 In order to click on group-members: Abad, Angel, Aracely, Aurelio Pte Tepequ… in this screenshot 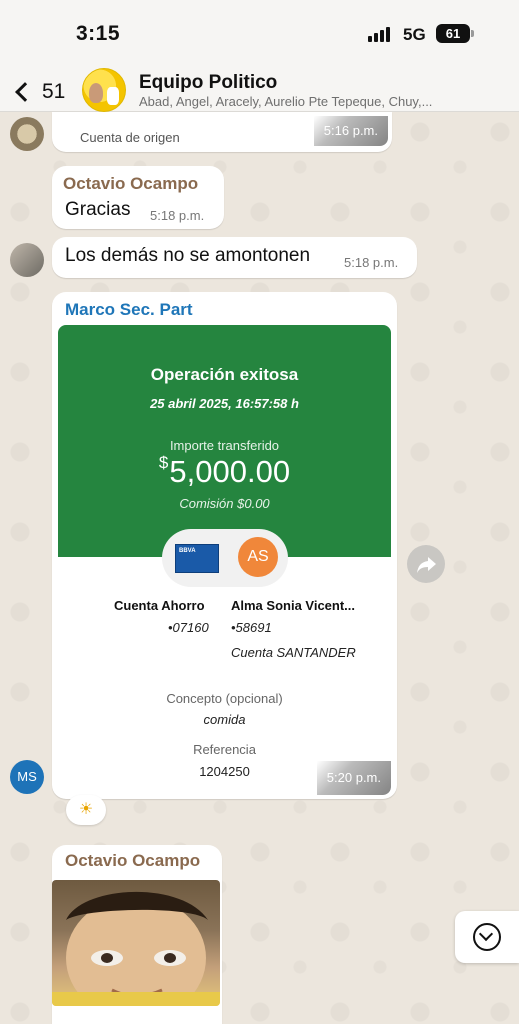, I will do `click(286, 101)`.